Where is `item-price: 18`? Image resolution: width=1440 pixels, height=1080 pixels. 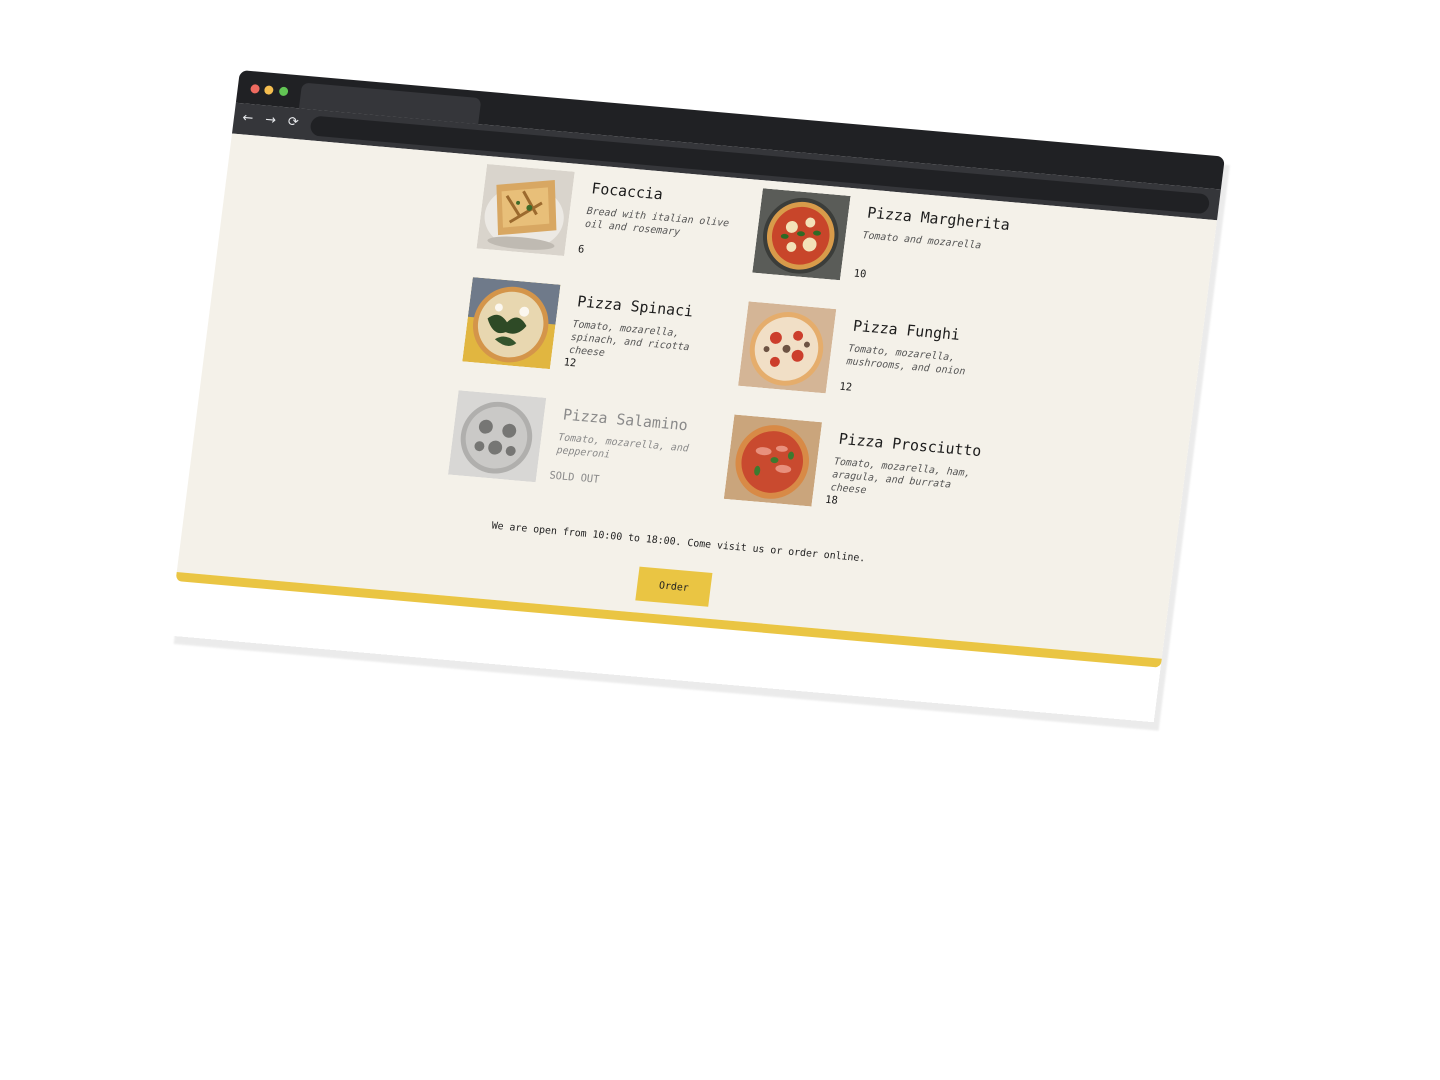 item-price: 18 is located at coordinates (831, 500).